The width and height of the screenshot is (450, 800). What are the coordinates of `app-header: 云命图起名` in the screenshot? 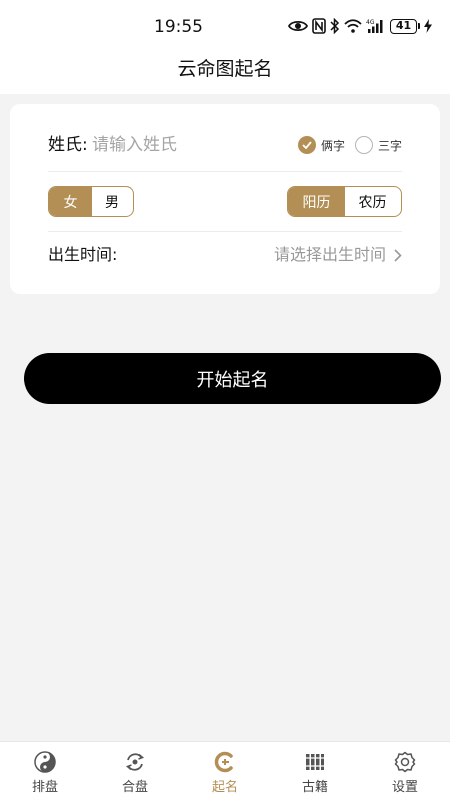 It's located at (225, 69).